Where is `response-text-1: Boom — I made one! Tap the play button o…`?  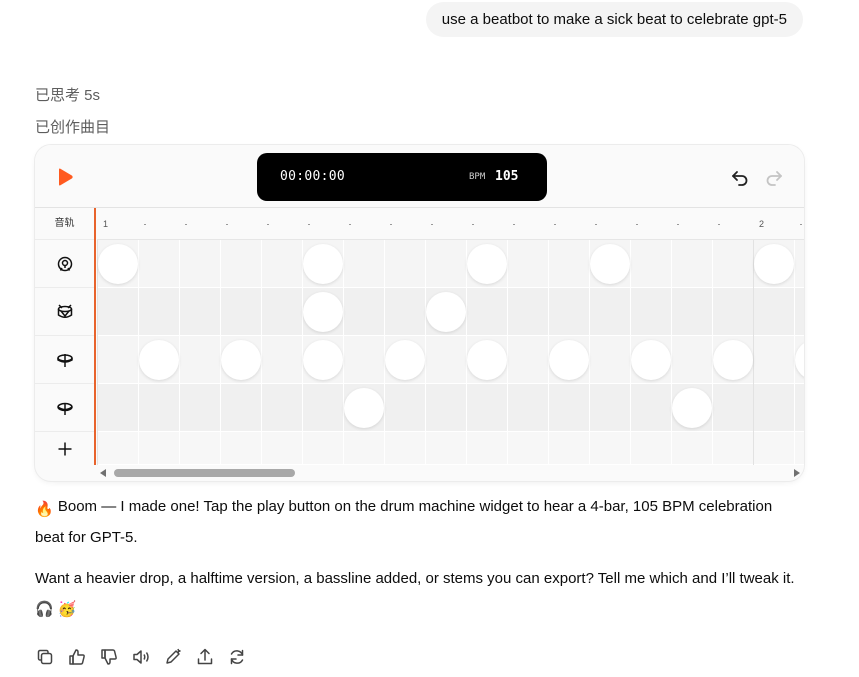
response-text-1: Boom — I made one! Tap the play button o… is located at coordinates (404, 522).